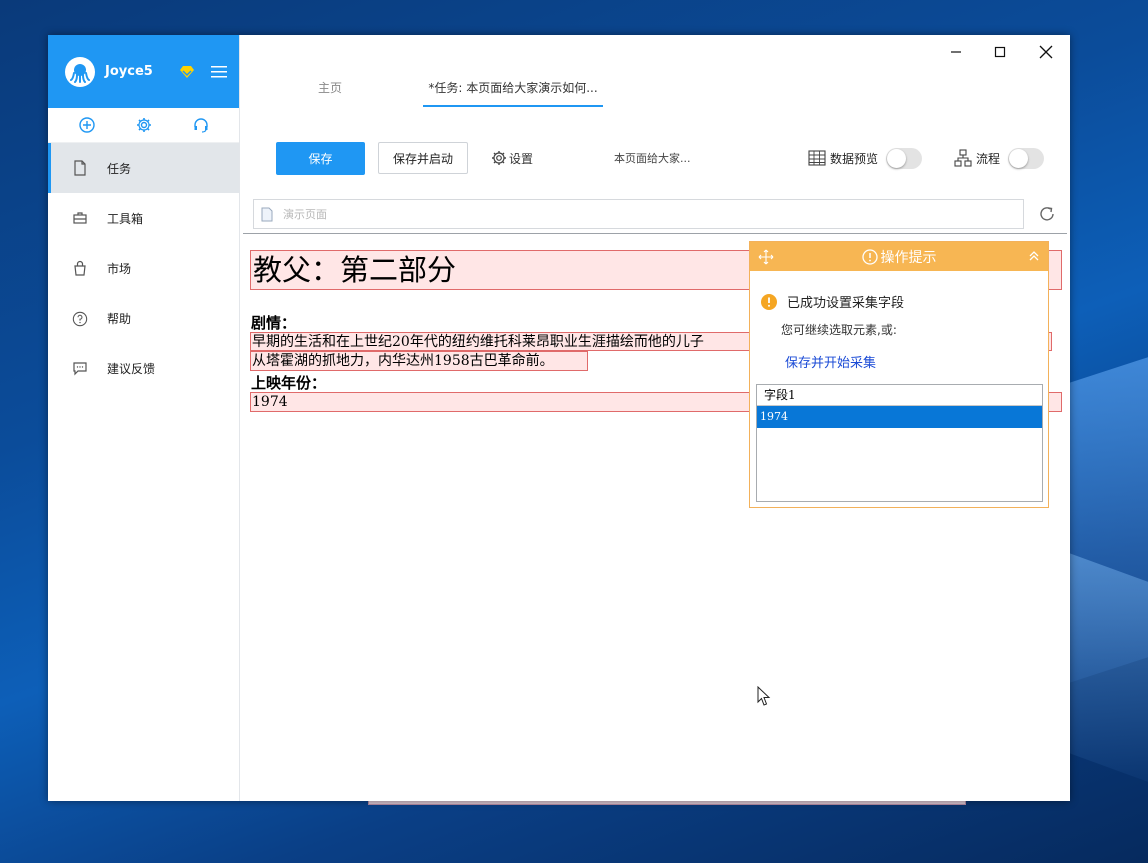  What do you see at coordinates (655, 233) in the screenshot?
I see `content-divider` at bounding box center [655, 233].